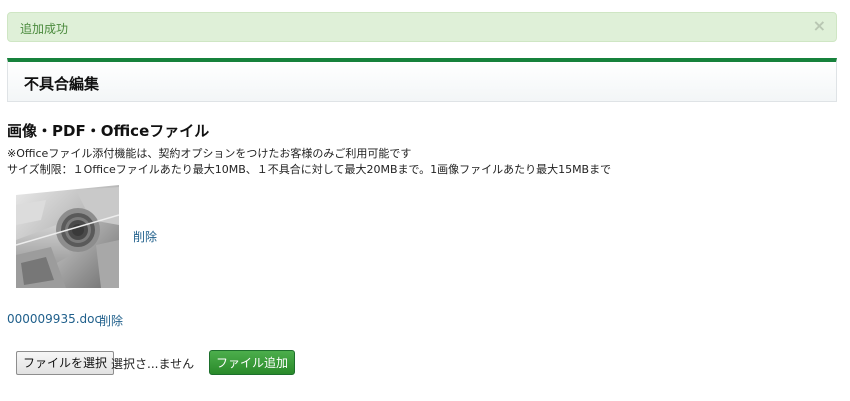 This screenshot has height=401, width=850. What do you see at coordinates (108, 131) in the screenshot?
I see `files-section-title: 画像・PDF・Officeファイル` at bounding box center [108, 131].